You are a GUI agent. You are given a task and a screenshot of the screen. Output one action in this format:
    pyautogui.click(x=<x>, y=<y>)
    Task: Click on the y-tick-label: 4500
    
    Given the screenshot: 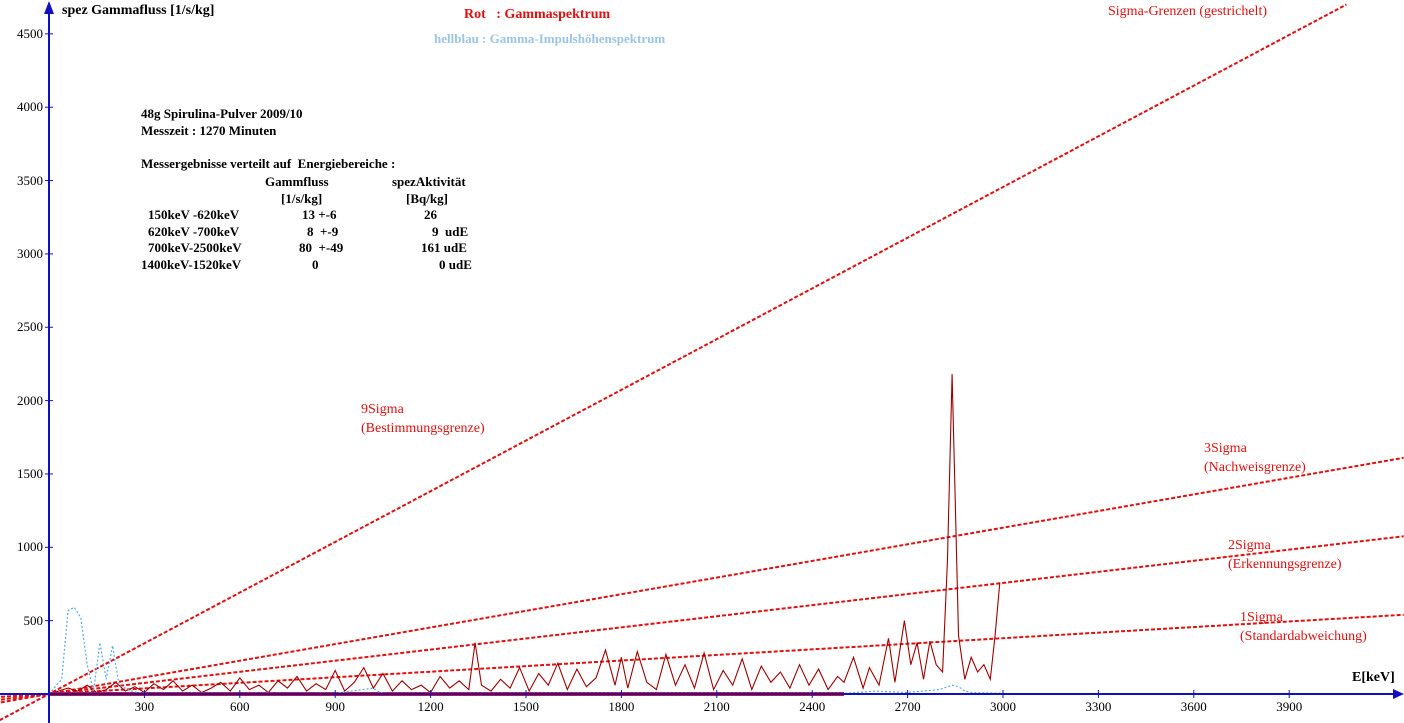 What is the action you would take?
    pyautogui.click(x=30, y=33)
    